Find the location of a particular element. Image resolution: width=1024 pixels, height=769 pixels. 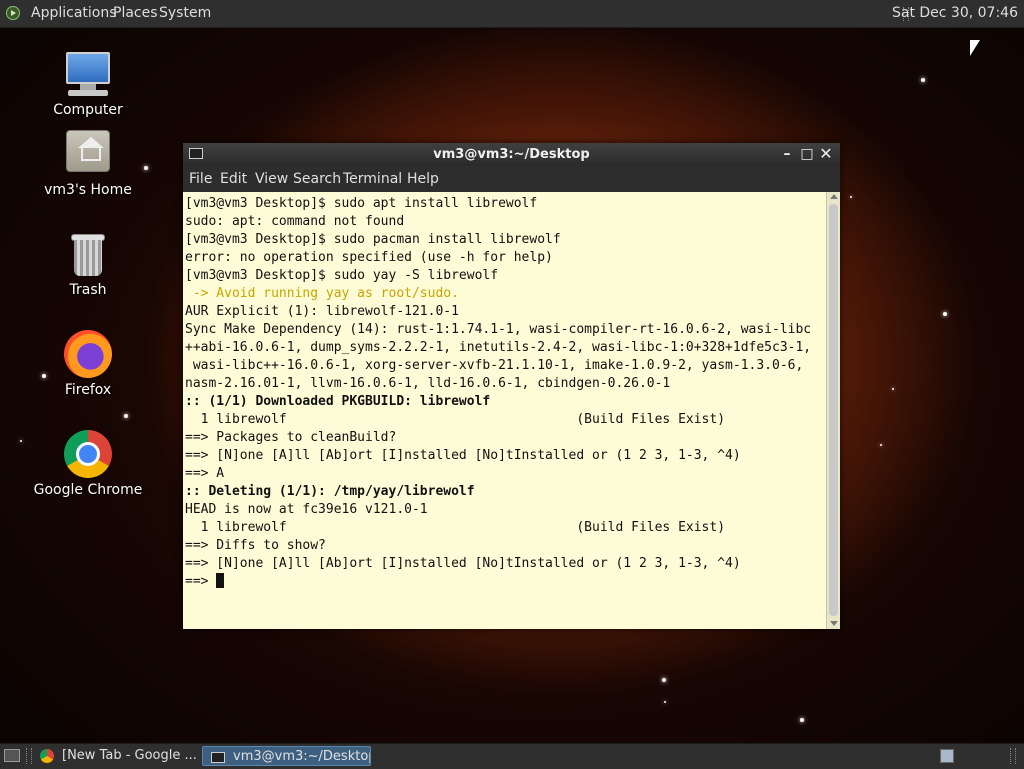

firefox-icon is located at coordinates (88, 354).